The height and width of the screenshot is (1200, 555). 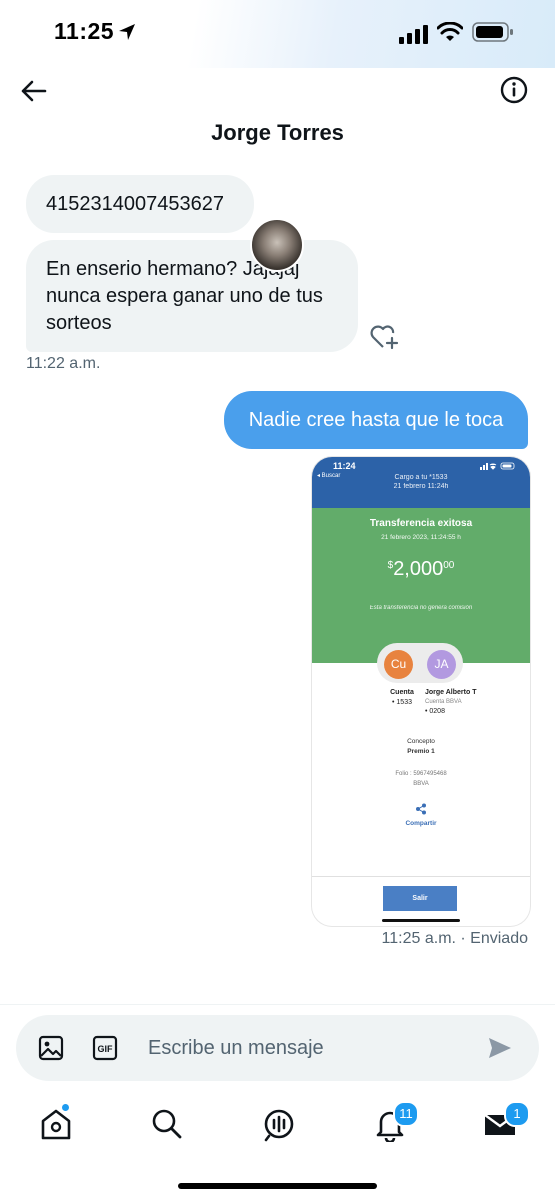 I want to click on avatar, so click(x=277, y=245).